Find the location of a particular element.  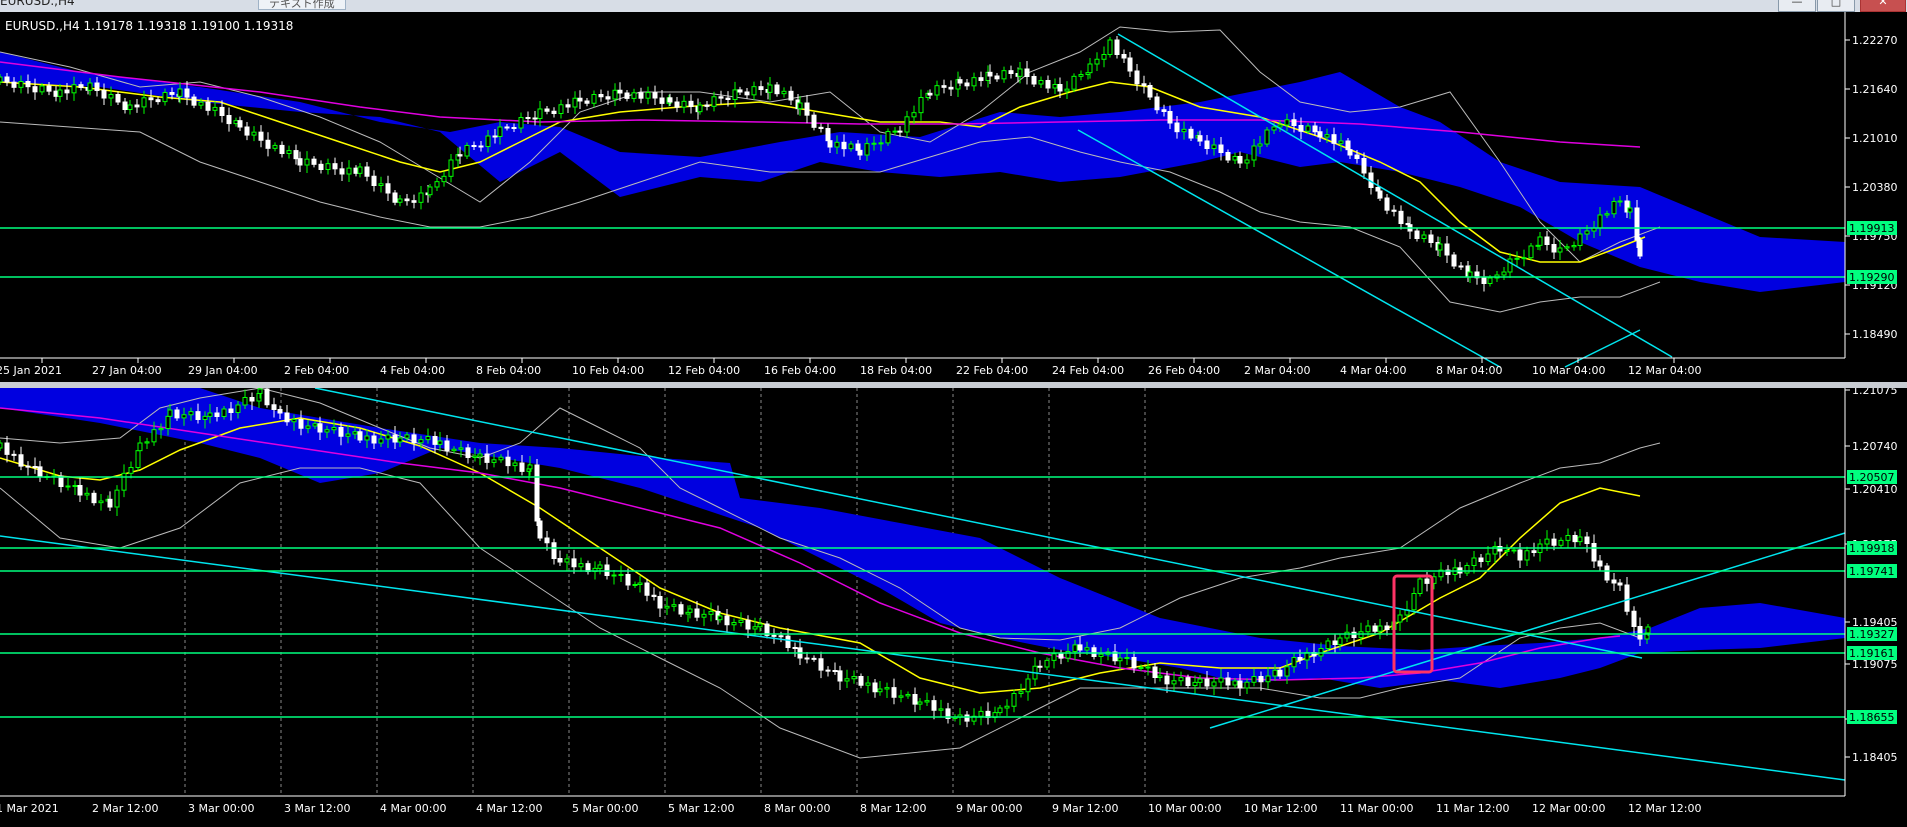

time-tick-label: 5 Mar 00:00 is located at coordinates (605, 808).